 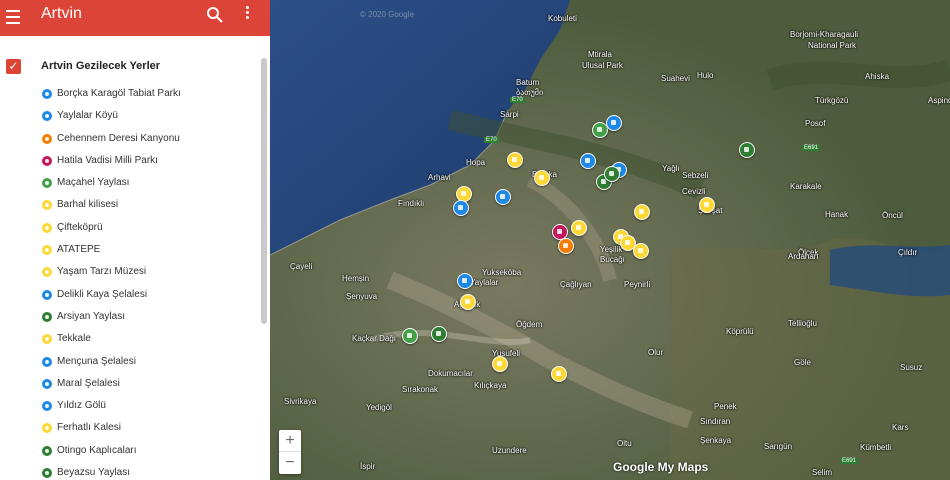 What do you see at coordinates (892, 215) in the screenshot?
I see `map-place-label: Öncül` at bounding box center [892, 215].